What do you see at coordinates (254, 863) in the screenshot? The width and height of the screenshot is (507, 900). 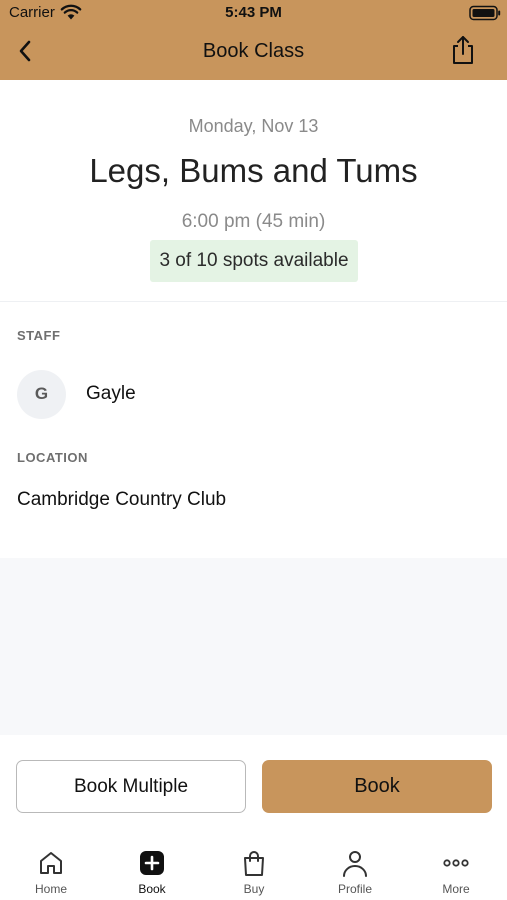 I see `shopping-bag-icon` at bounding box center [254, 863].